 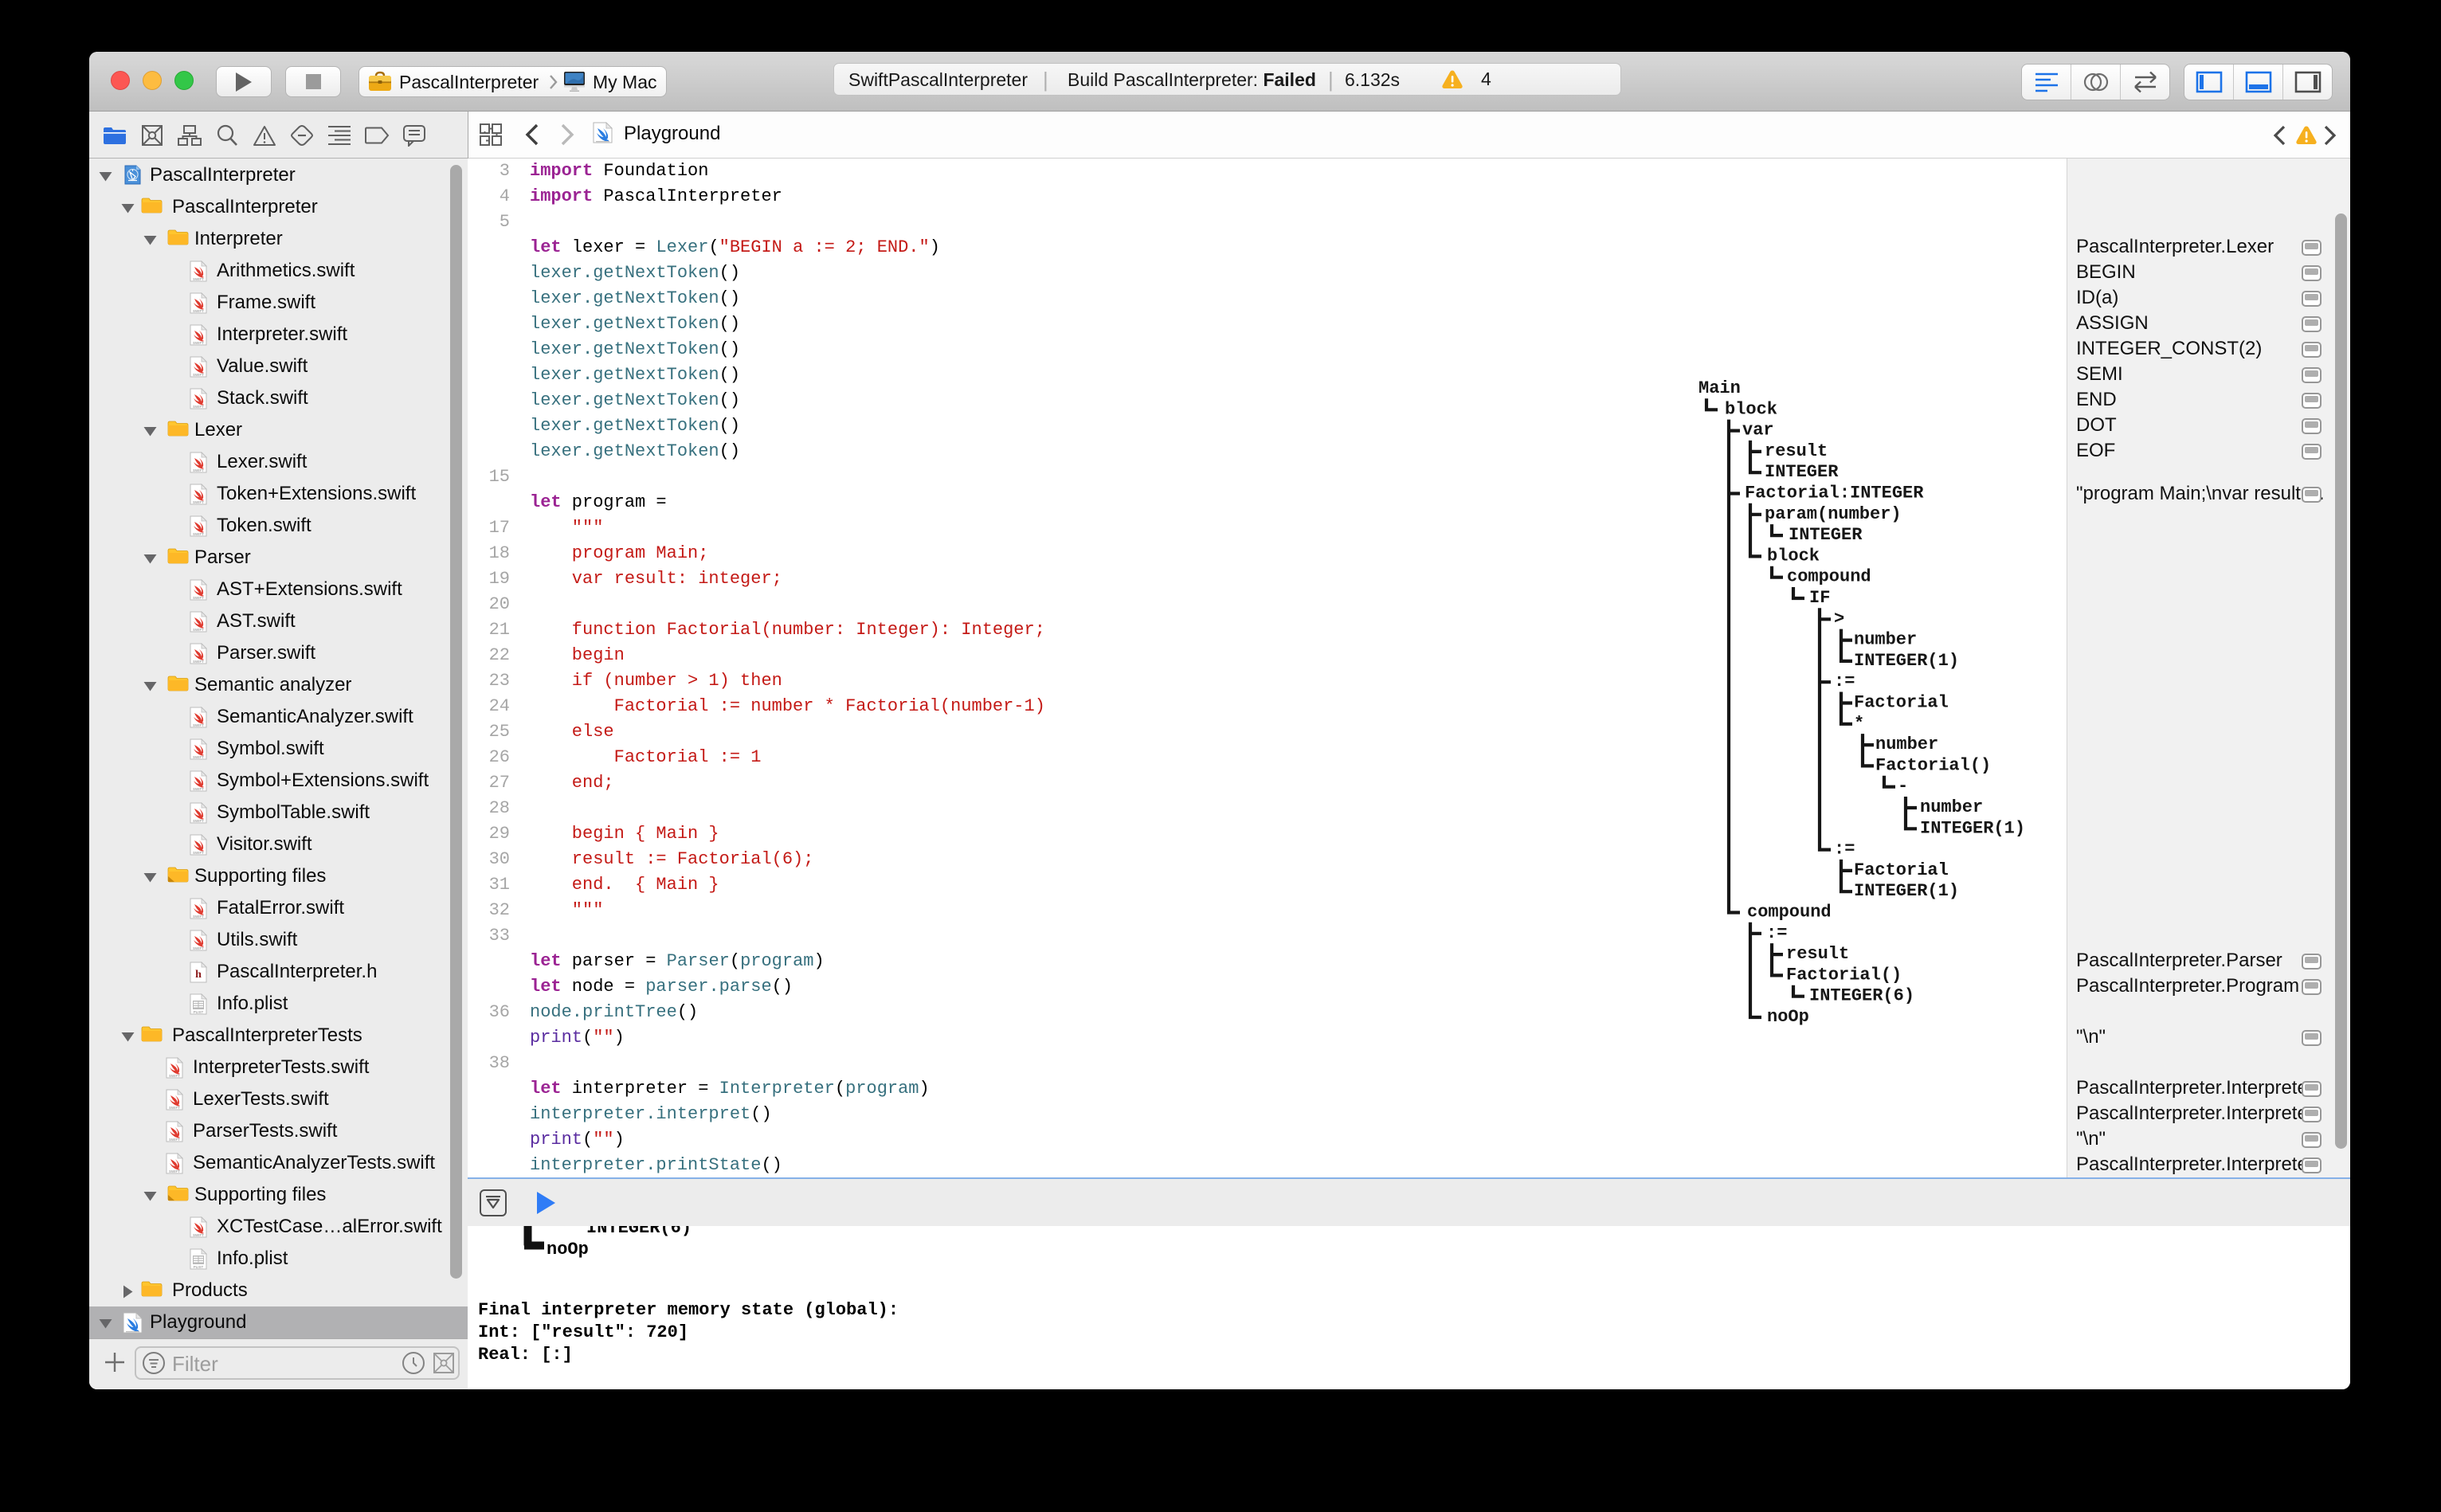 I want to click on svg-text: h, so click(x=199, y=975).